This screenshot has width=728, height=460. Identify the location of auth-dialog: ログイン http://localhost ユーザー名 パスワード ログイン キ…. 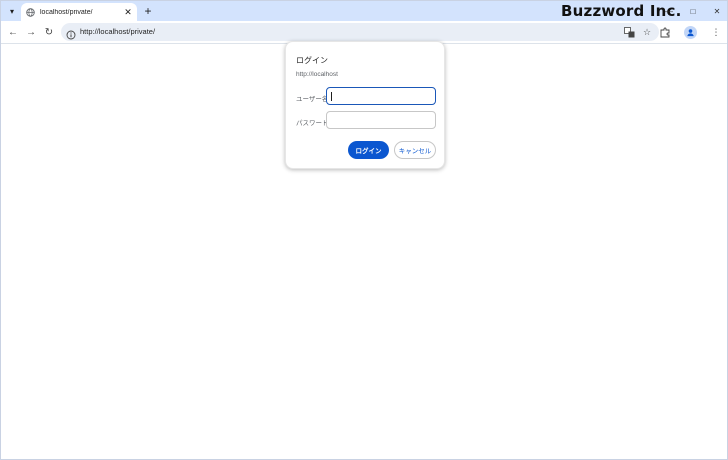
(365, 105).